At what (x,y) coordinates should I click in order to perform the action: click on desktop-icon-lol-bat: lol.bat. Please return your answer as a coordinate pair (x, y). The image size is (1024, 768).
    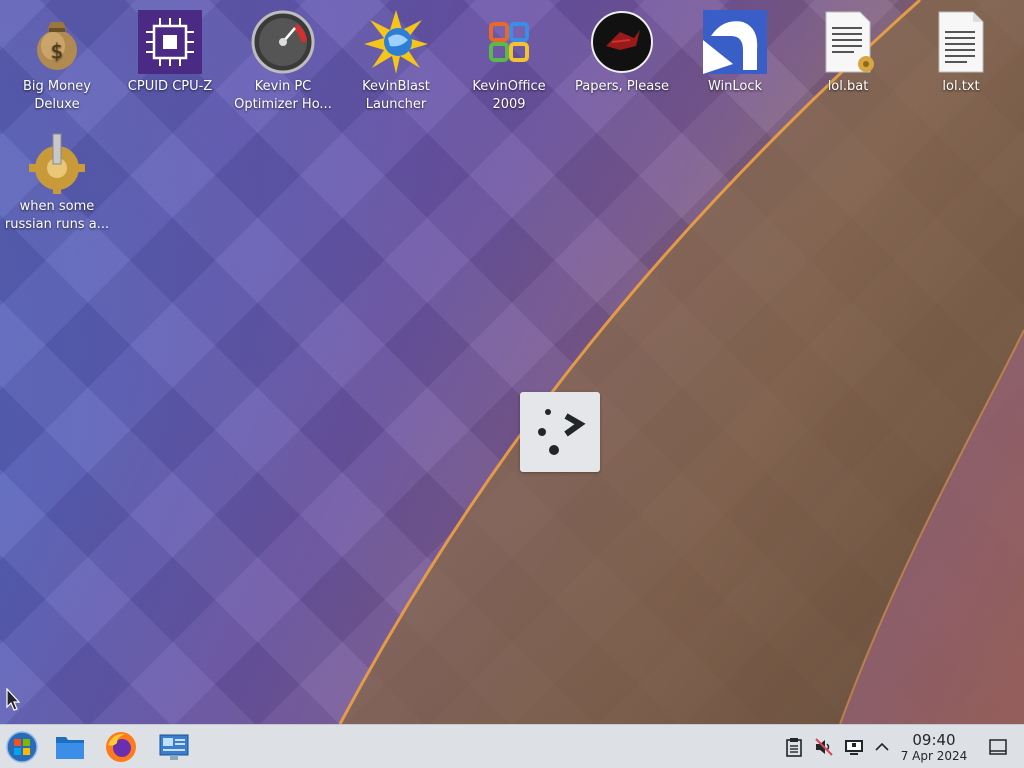
    Looking at the image, I should click on (848, 50).